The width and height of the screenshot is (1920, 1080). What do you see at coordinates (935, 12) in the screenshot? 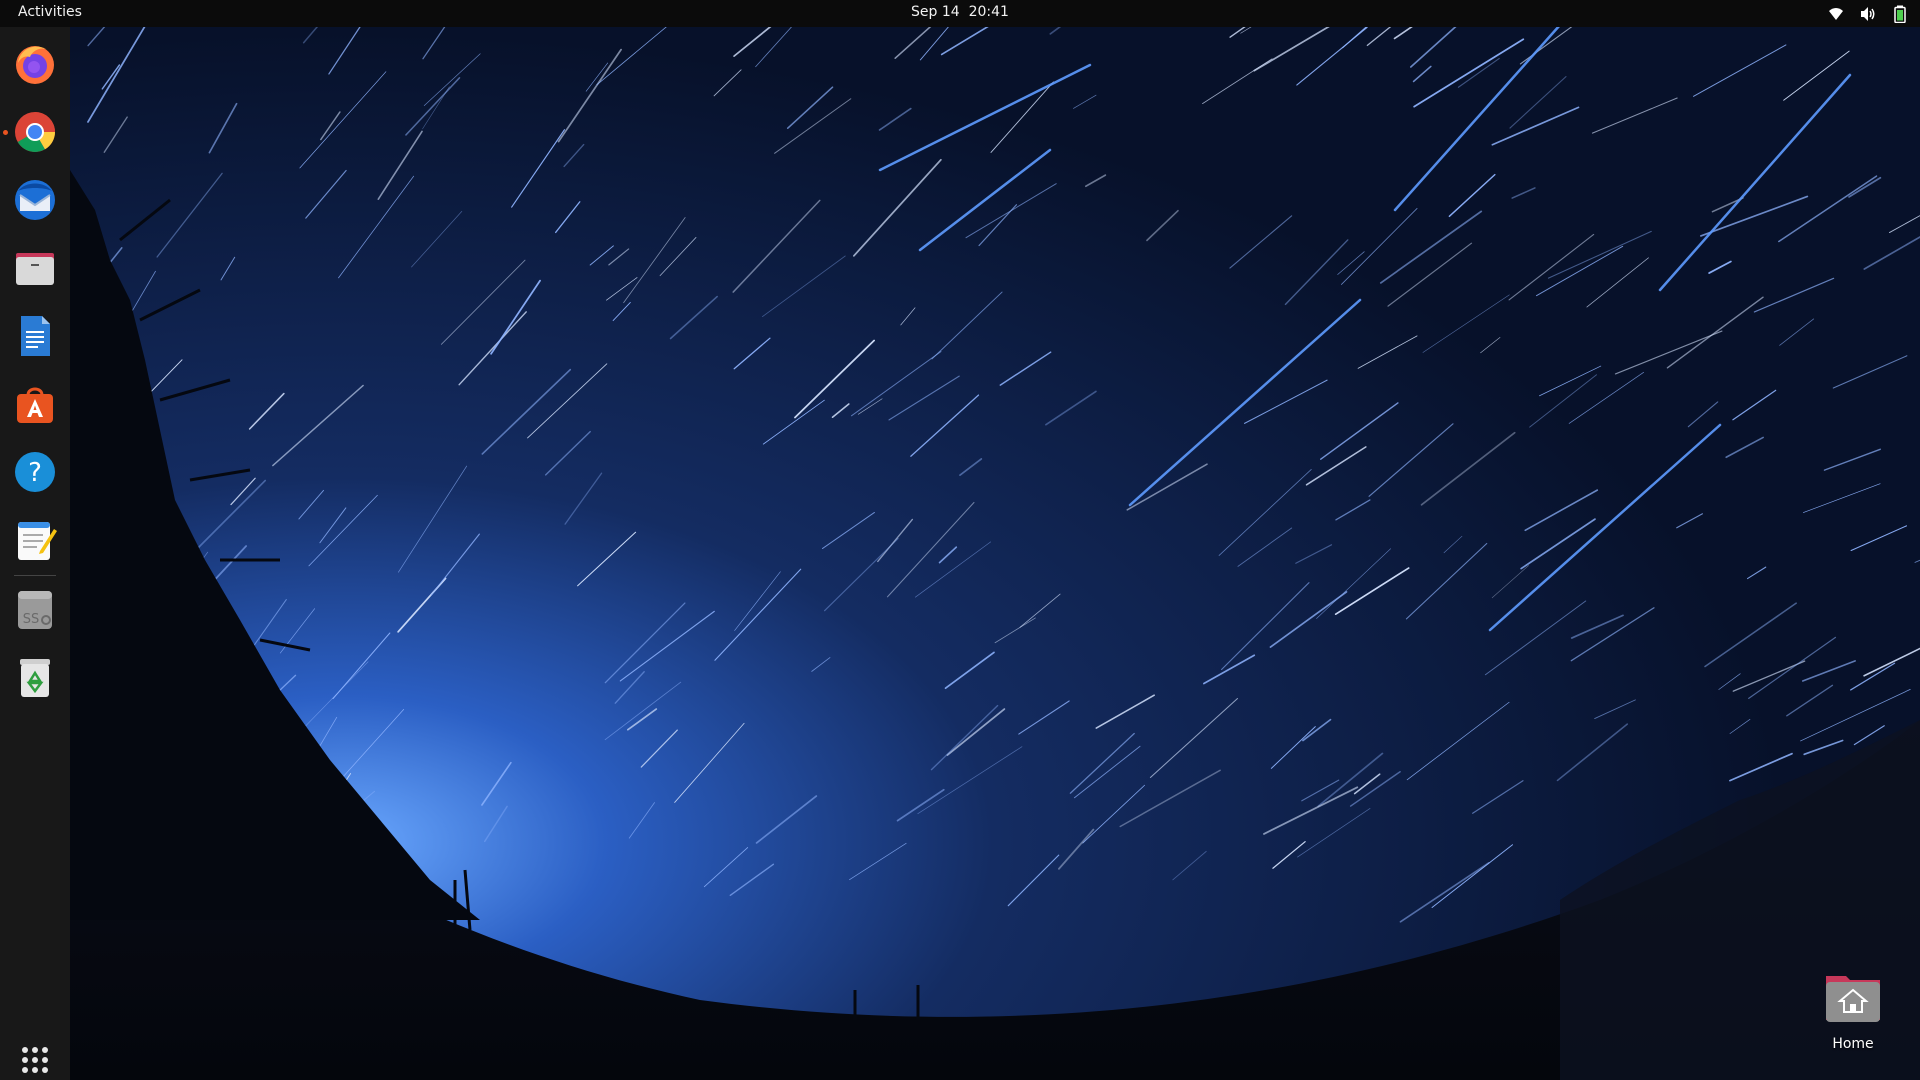
I see `date-label: Sep 14` at bounding box center [935, 12].